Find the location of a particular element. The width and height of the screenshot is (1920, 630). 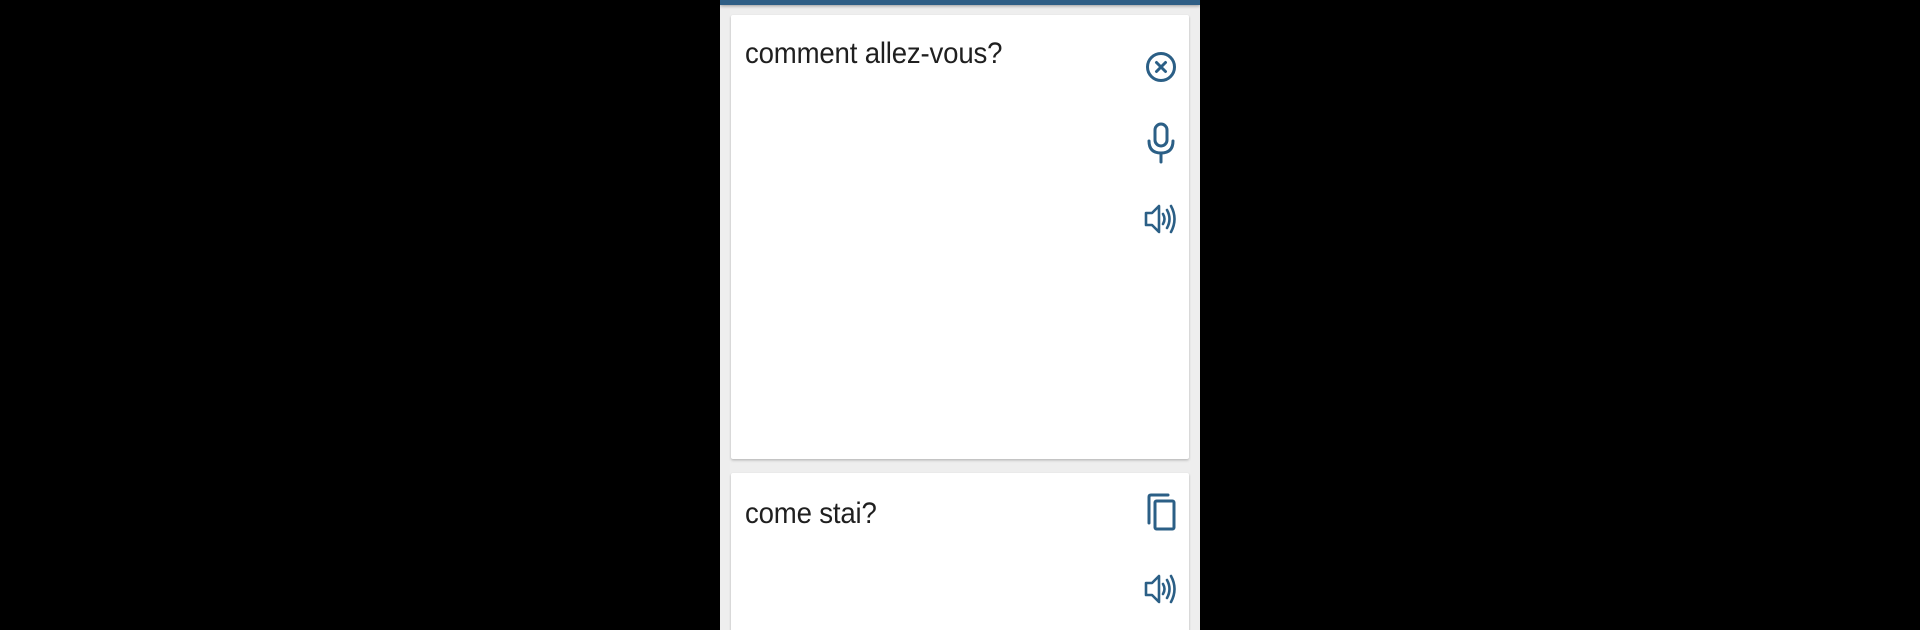

source-text: comment allez-vous? is located at coordinates (873, 54).